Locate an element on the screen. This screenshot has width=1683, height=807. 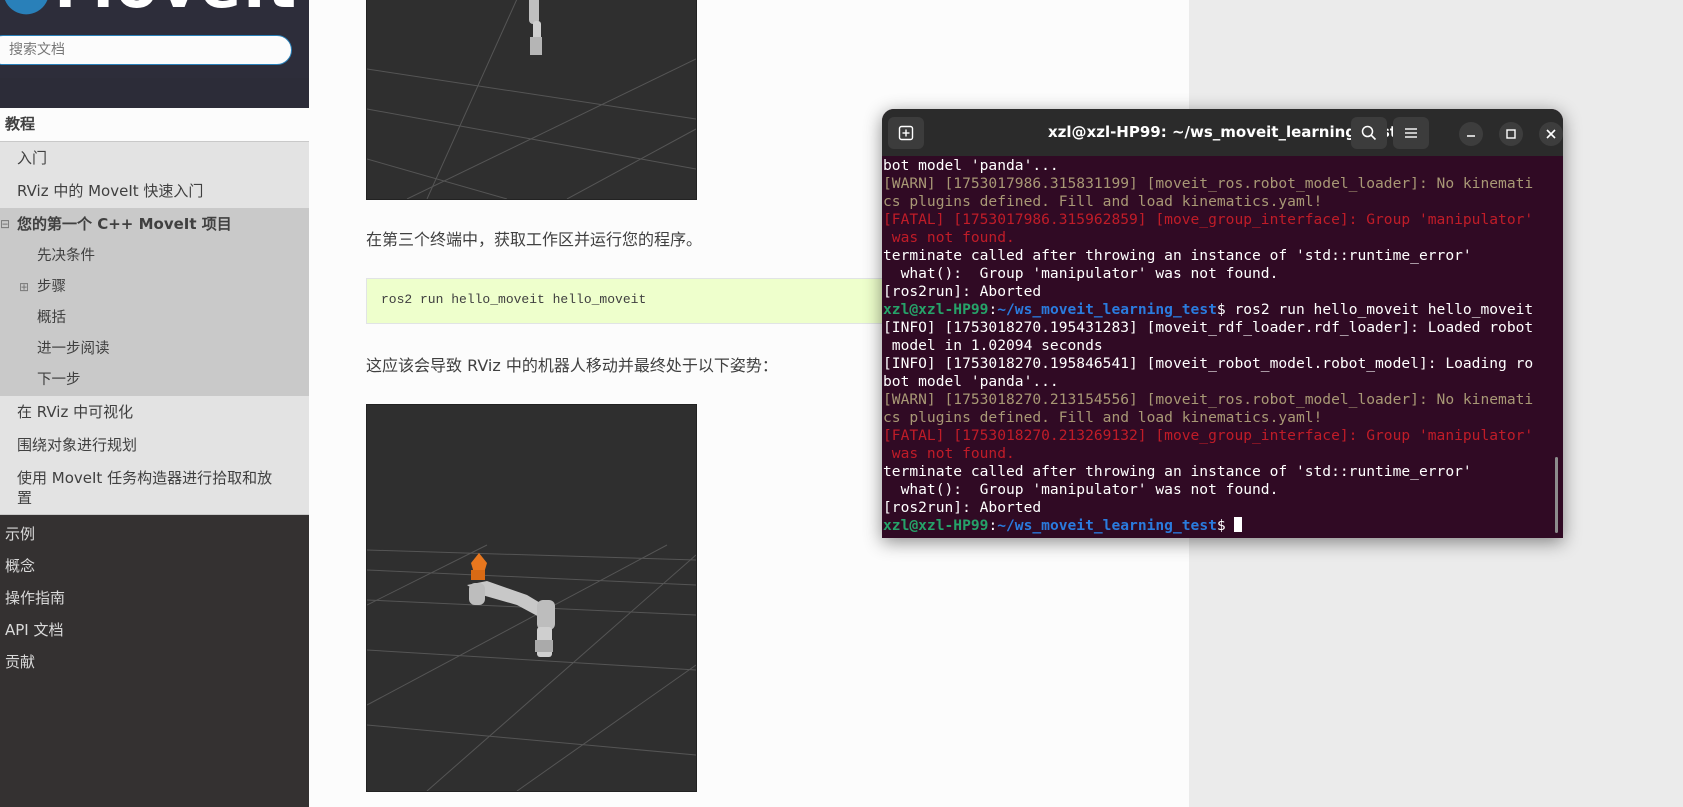
sidebar-item-first-cpp-project: ⊟ 您的第一个 C++ MoveIt 项目 is located at coordinates (154, 224).